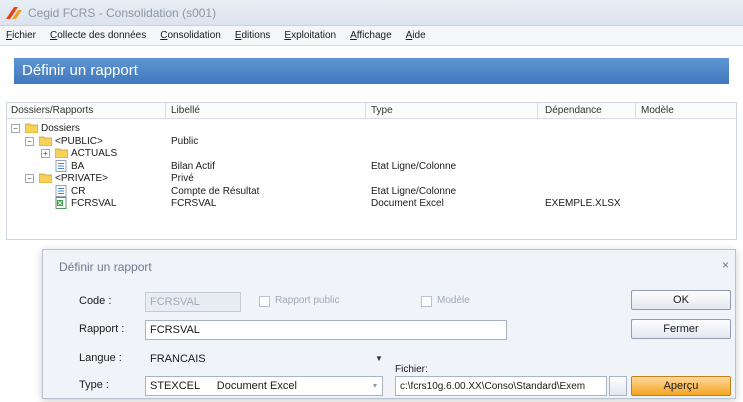 The height and width of the screenshot is (402, 743). Describe the element at coordinates (371, 13) in the screenshot. I see `title-bar: Cegid FCRS - Consolidation (s001)` at that location.